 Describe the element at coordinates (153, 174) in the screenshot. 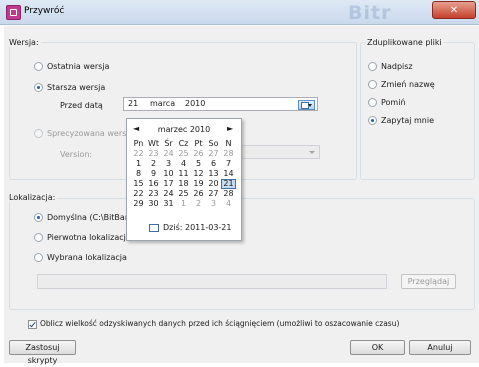

I see `calendar-day: 9` at that location.